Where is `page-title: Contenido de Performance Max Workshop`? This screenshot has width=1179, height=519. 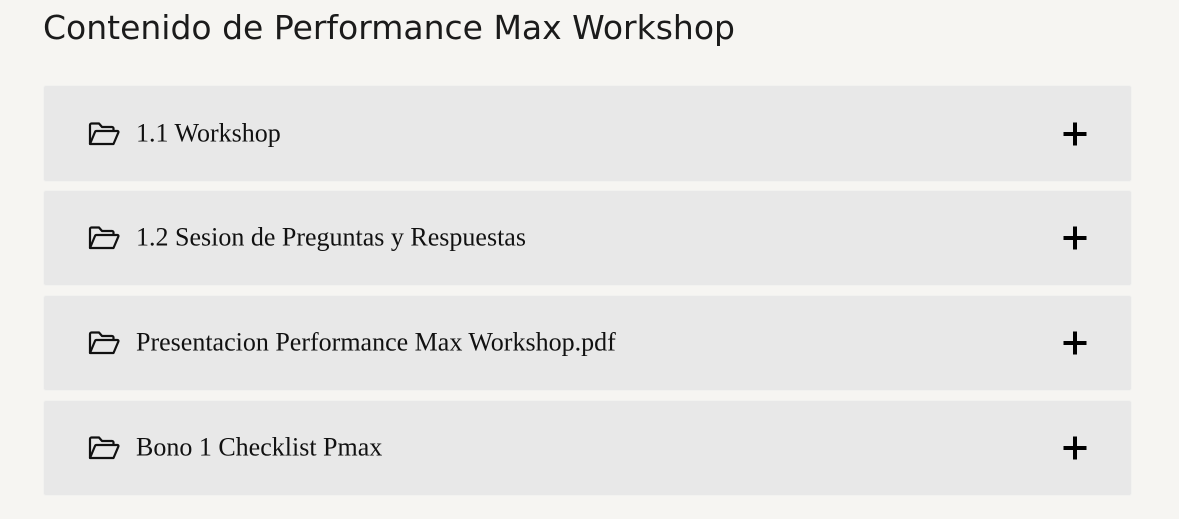
page-title: Contenido de Performance Max Workshop is located at coordinates (389, 27).